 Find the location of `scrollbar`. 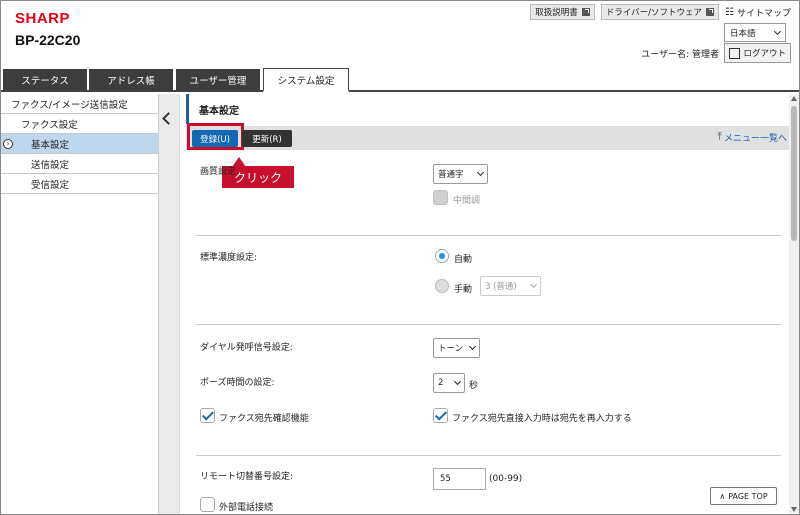

scrollbar is located at coordinates (794, 304).